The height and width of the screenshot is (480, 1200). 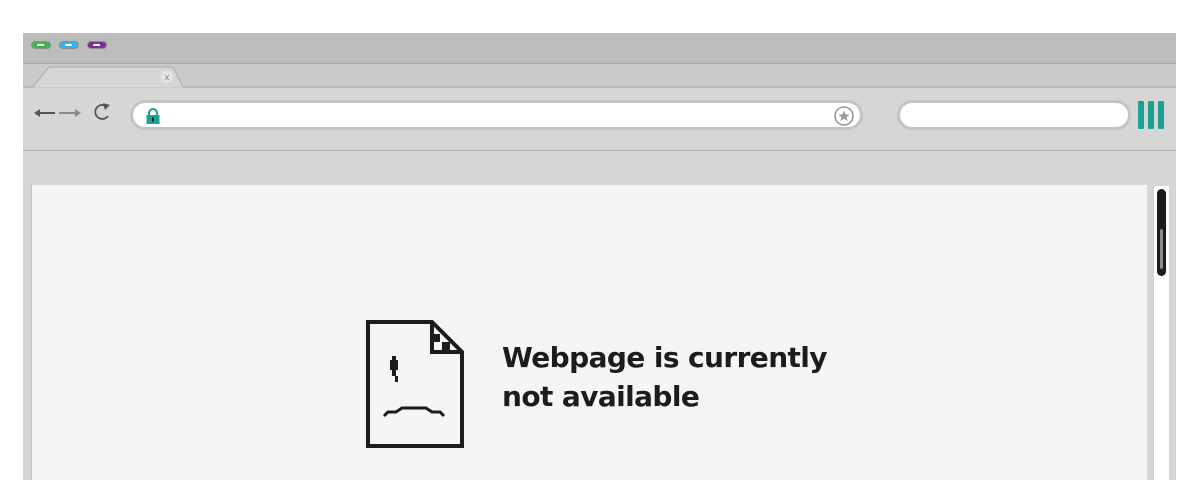 What do you see at coordinates (69, 45) in the screenshot?
I see `window-control-blue` at bounding box center [69, 45].